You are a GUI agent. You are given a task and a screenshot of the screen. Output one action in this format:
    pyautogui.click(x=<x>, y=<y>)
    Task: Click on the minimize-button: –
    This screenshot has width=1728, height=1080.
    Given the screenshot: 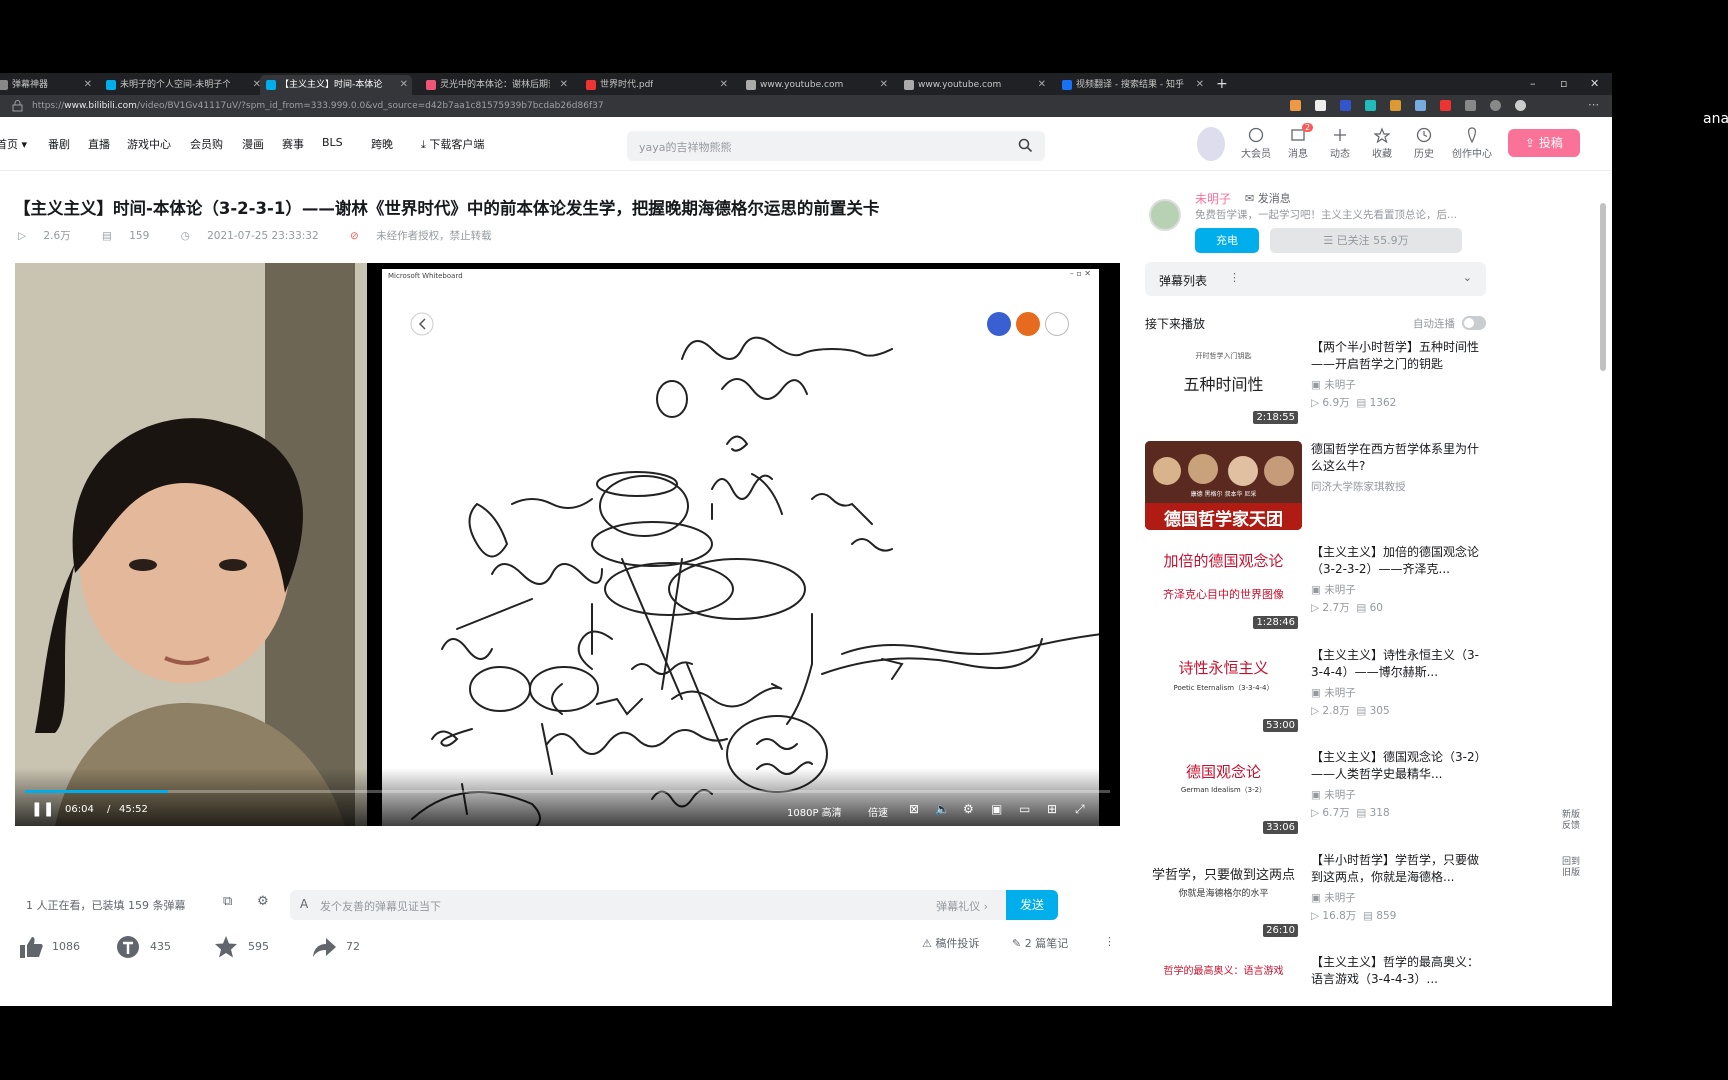 What is the action you would take?
    pyautogui.click(x=1533, y=84)
    